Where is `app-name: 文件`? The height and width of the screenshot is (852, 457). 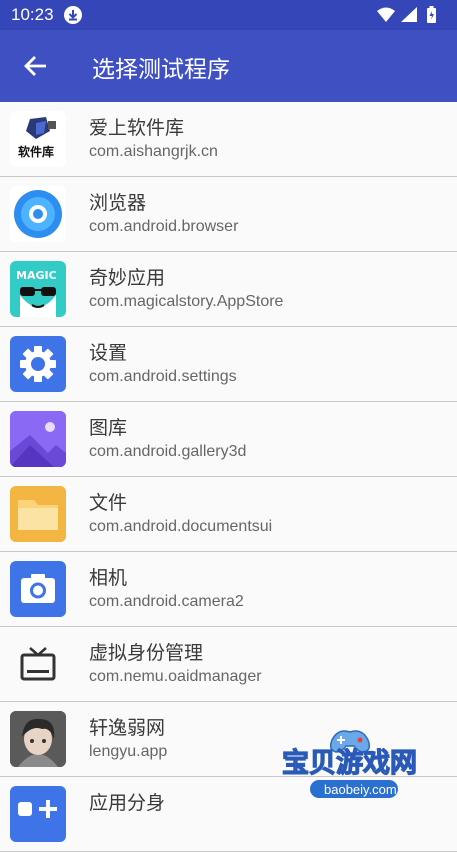 app-name: 文件 is located at coordinates (108, 503).